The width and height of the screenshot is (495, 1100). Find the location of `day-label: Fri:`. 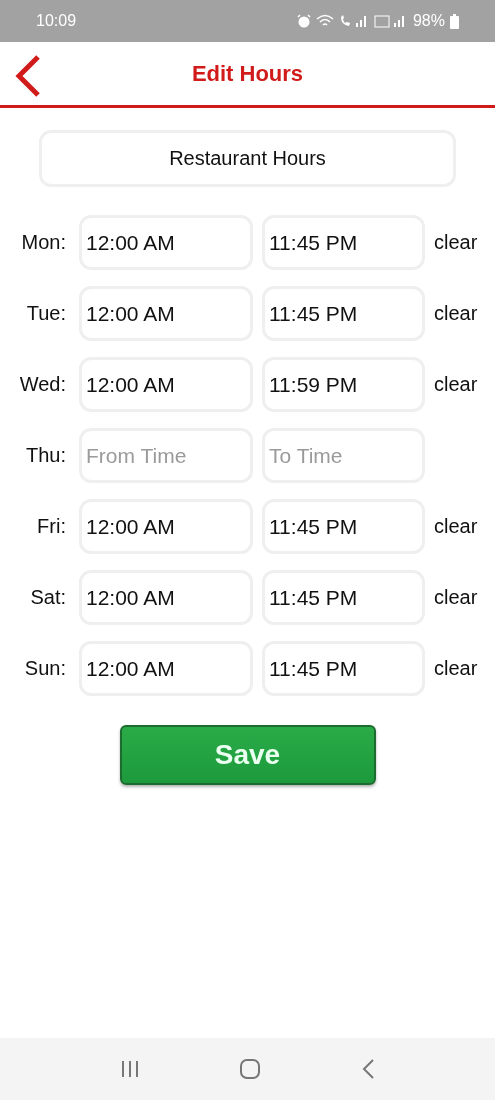

day-label: Fri: is located at coordinates (51, 526).